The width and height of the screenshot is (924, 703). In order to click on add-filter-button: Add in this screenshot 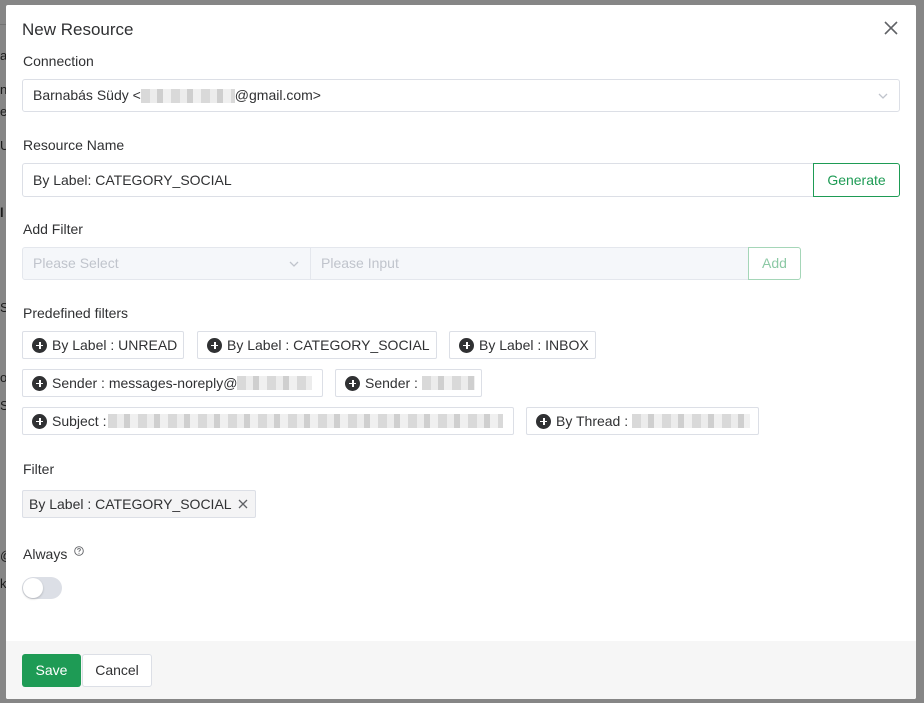, I will do `click(774, 263)`.